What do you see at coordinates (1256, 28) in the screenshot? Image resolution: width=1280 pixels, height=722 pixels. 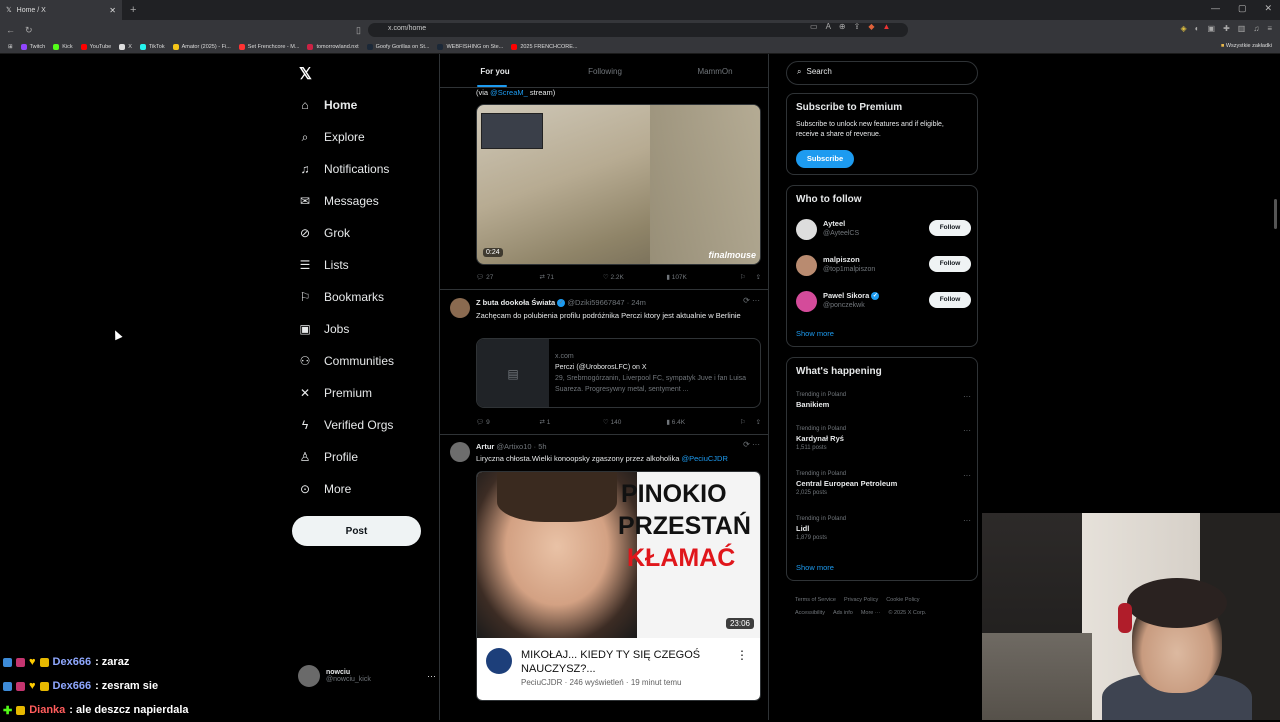 I see `media-icon: ♫` at bounding box center [1256, 28].